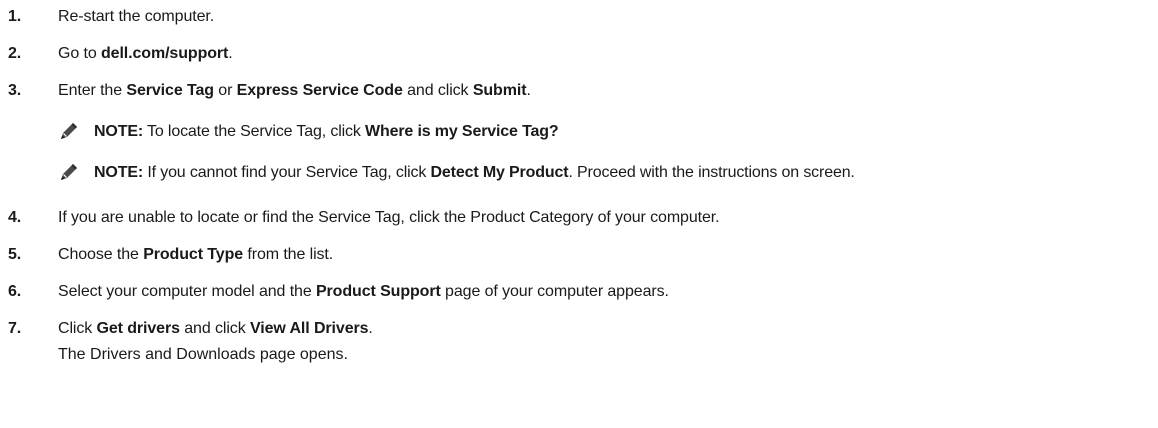 The width and height of the screenshot is (1158, 428). I want to click on step-text-part: Click, so click(77, 328).